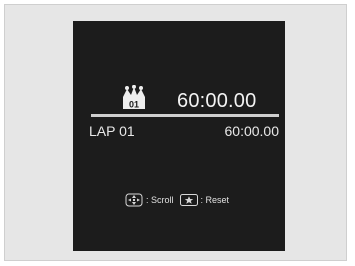  I want to click on crown-icon: 01, so click(134, 97).